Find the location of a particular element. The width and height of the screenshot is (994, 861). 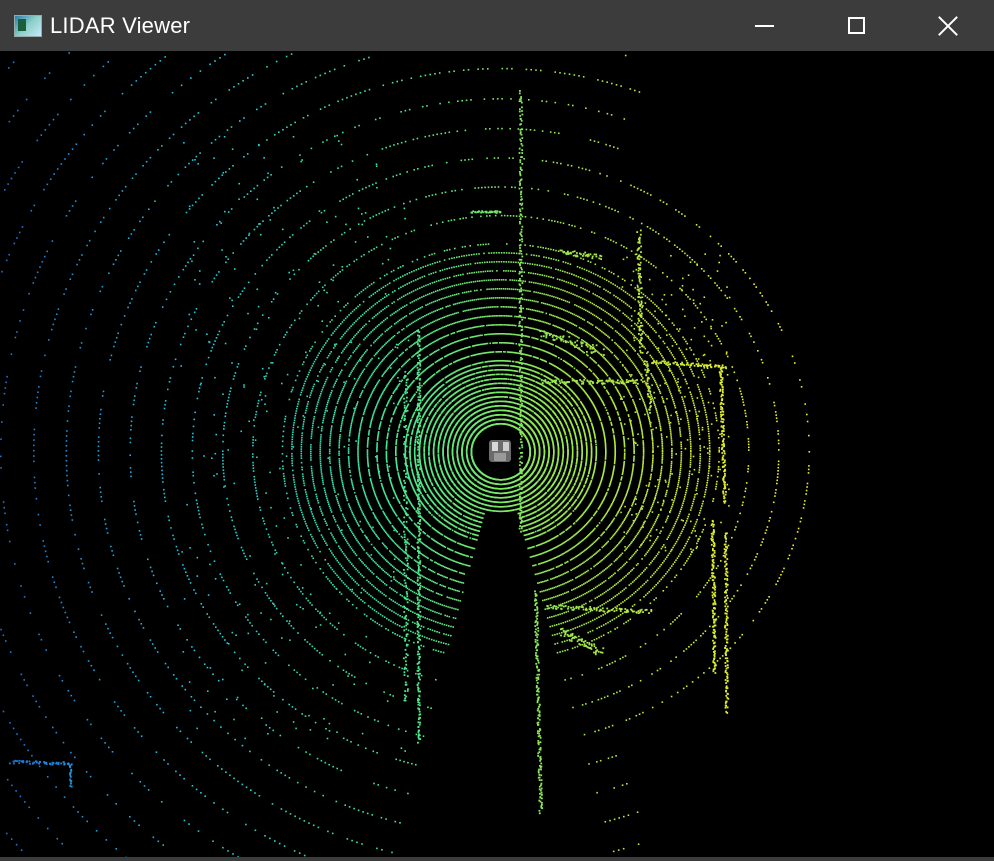

window-title: LIDAR Viewer is located at coordinates (120, 26).